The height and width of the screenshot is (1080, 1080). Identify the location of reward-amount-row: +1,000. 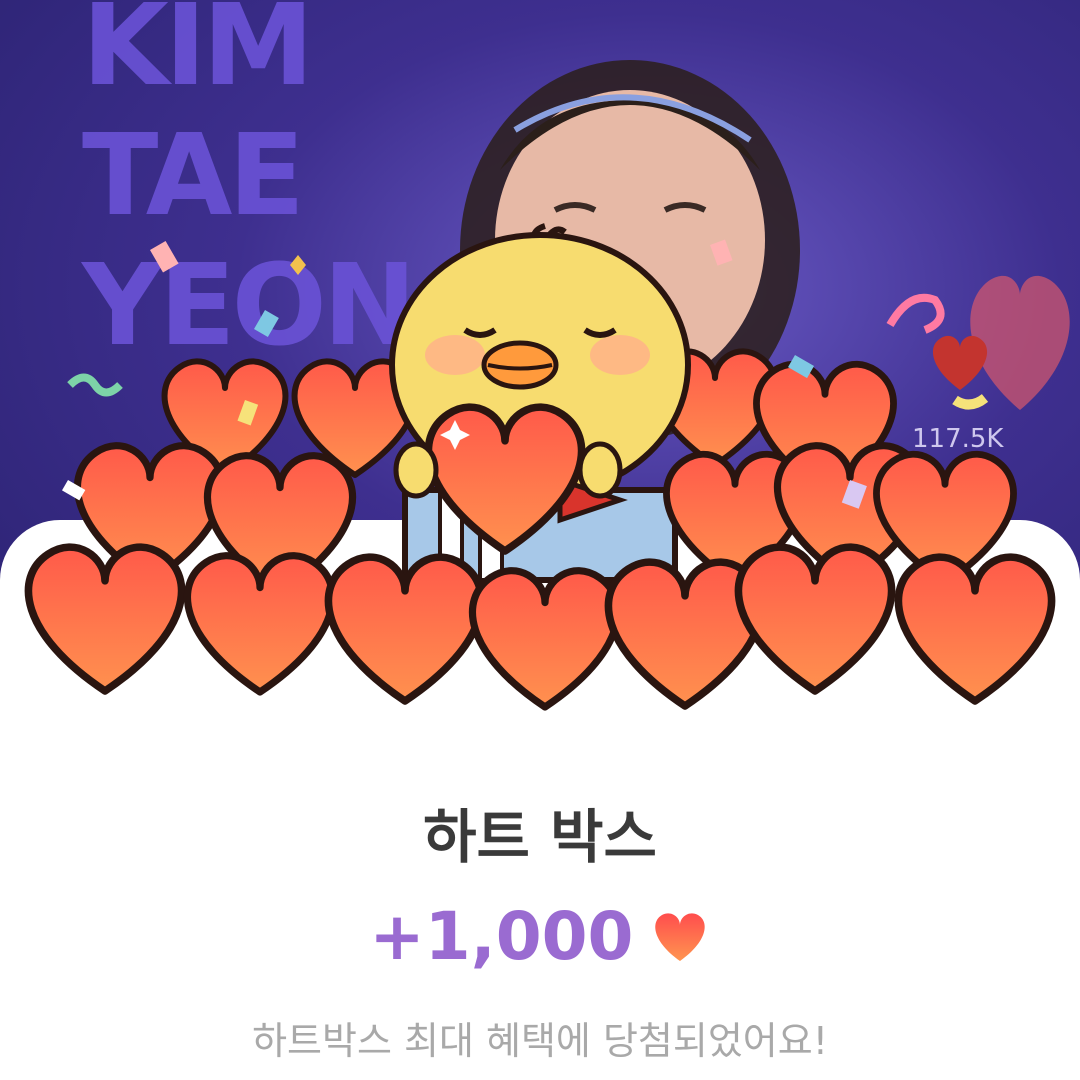
(540, 936).